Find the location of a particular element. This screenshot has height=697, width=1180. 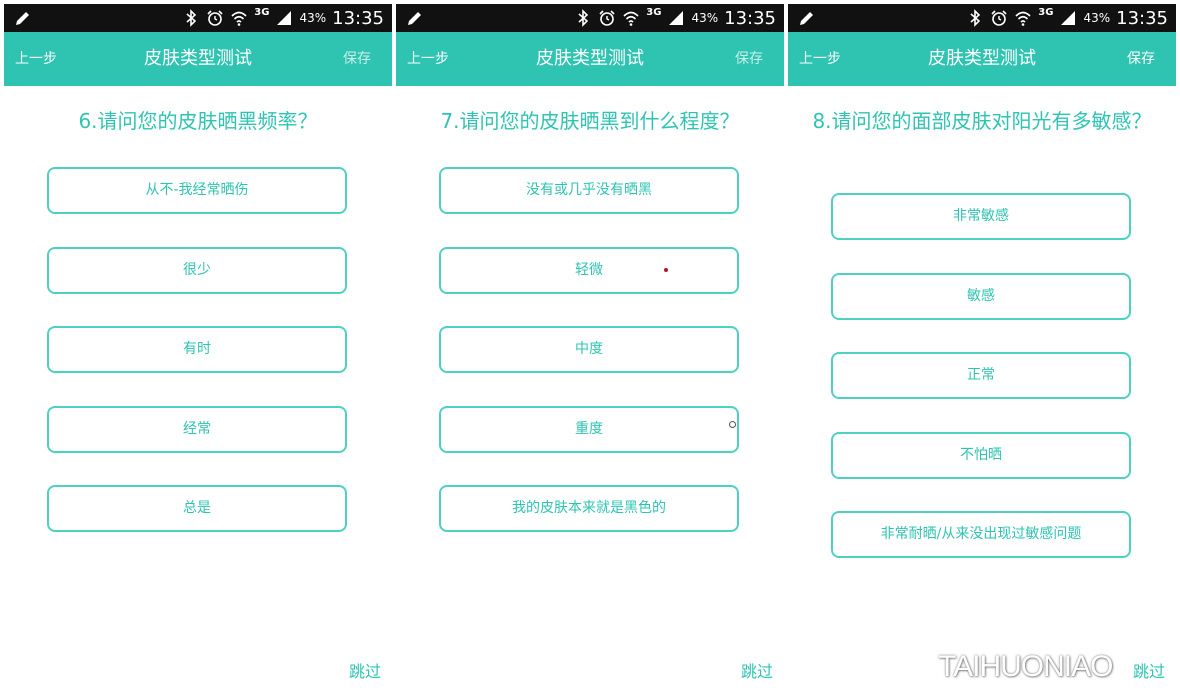

answer-option: 从不-我经常晒伤 is located at coordinates (197, 190).